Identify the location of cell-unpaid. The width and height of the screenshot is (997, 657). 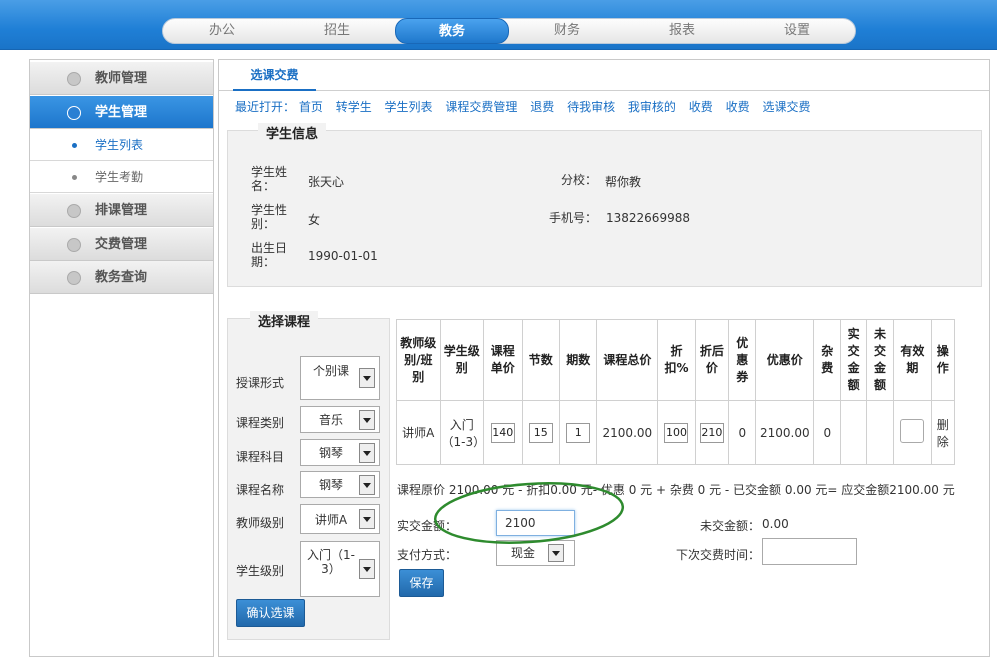
(880, 432).